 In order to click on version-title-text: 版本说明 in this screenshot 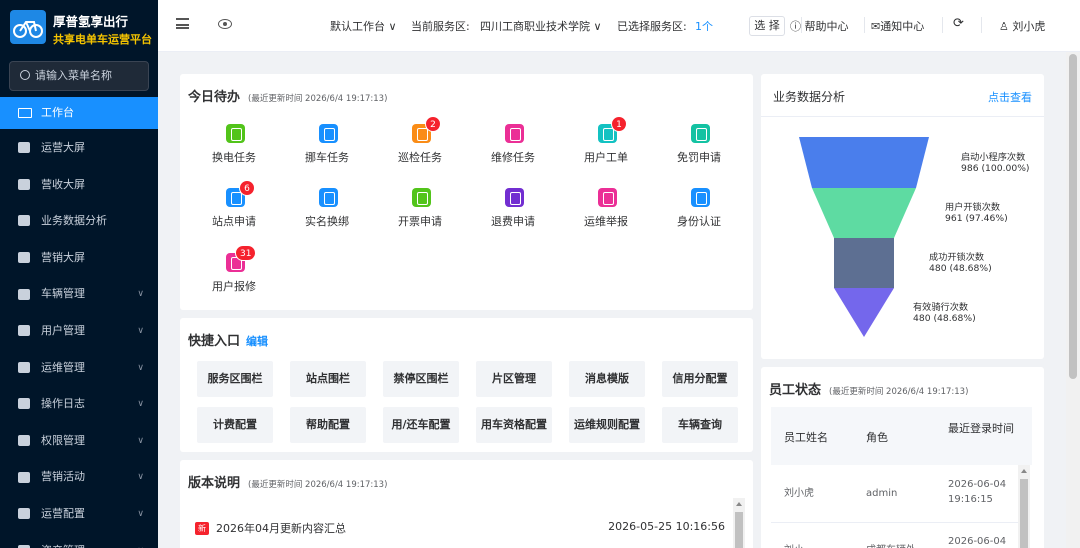, I will do `click(214, 483)`.